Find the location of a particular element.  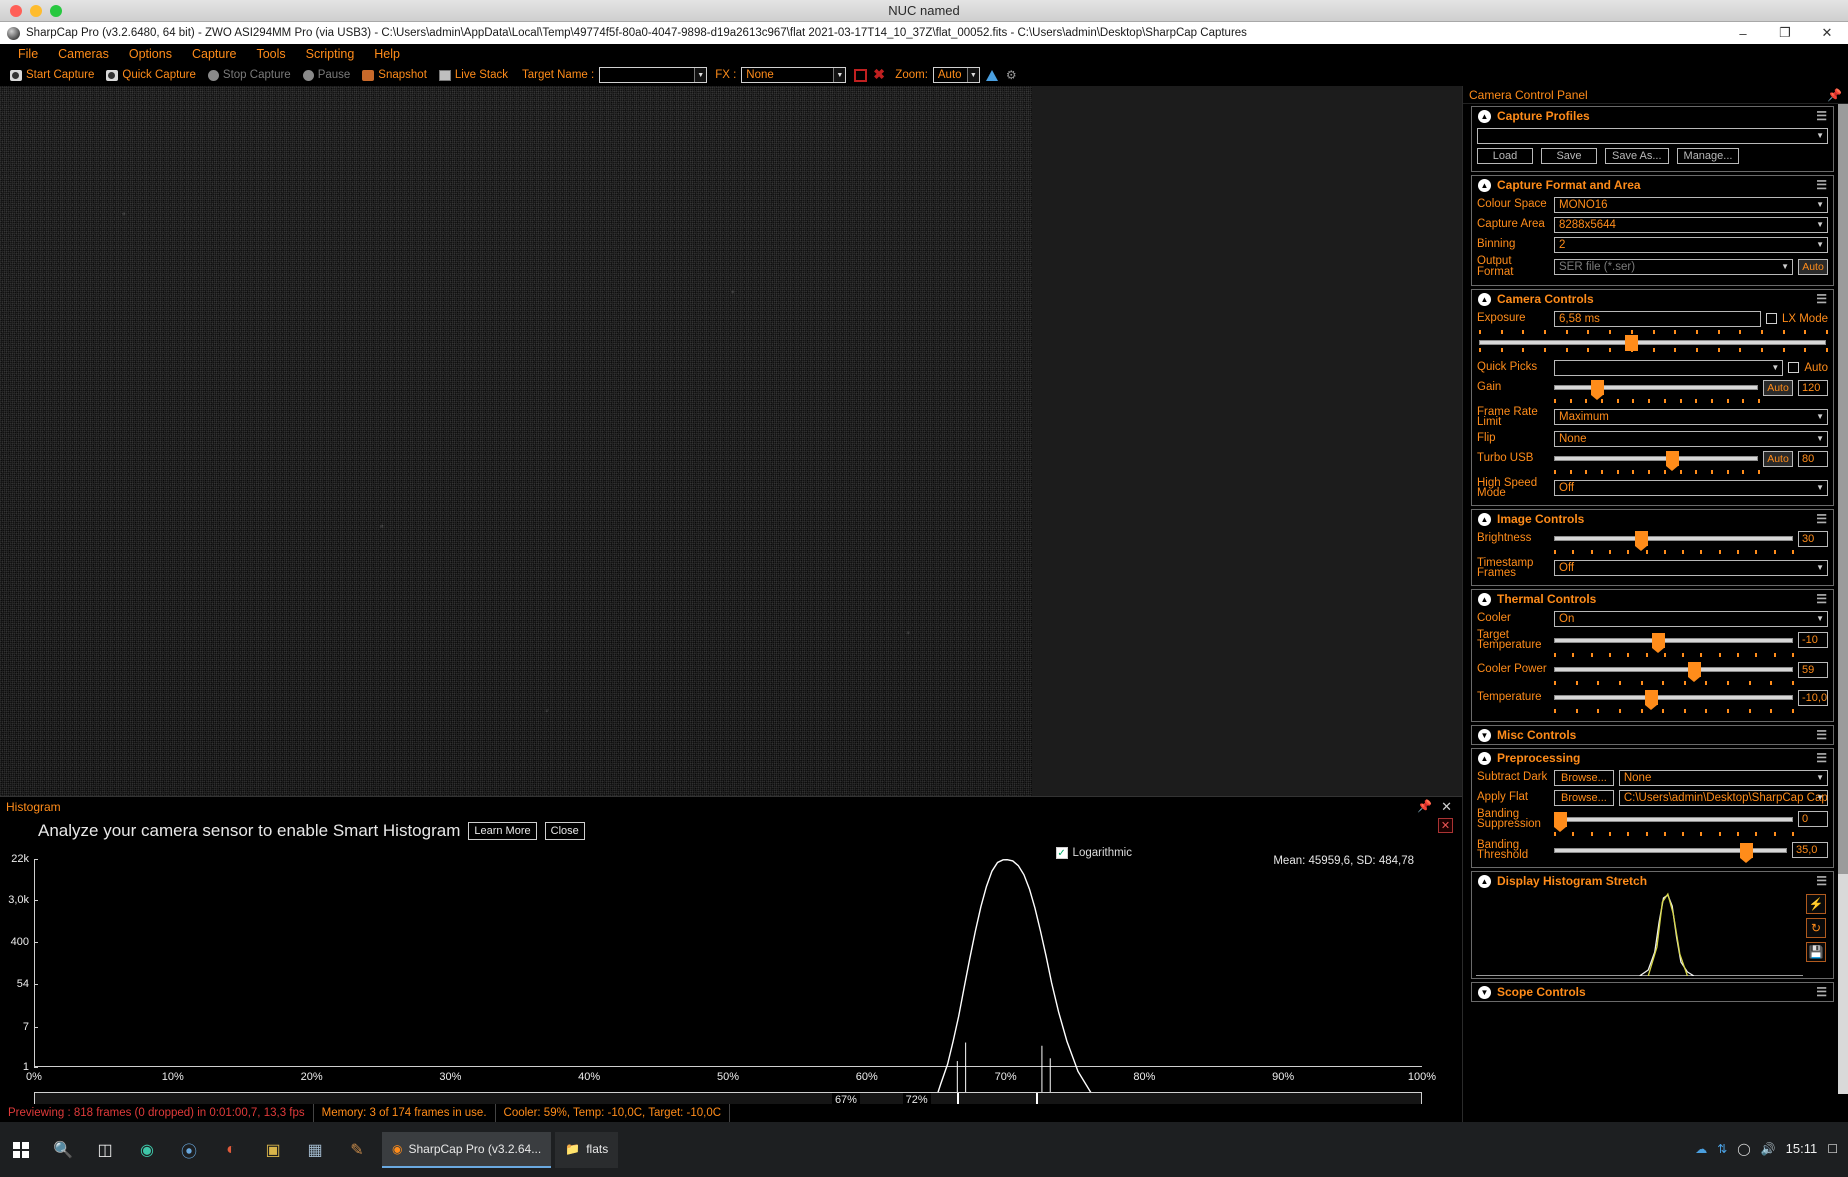

banding-suppression-slider-track is located at coordinates (1673, 819).